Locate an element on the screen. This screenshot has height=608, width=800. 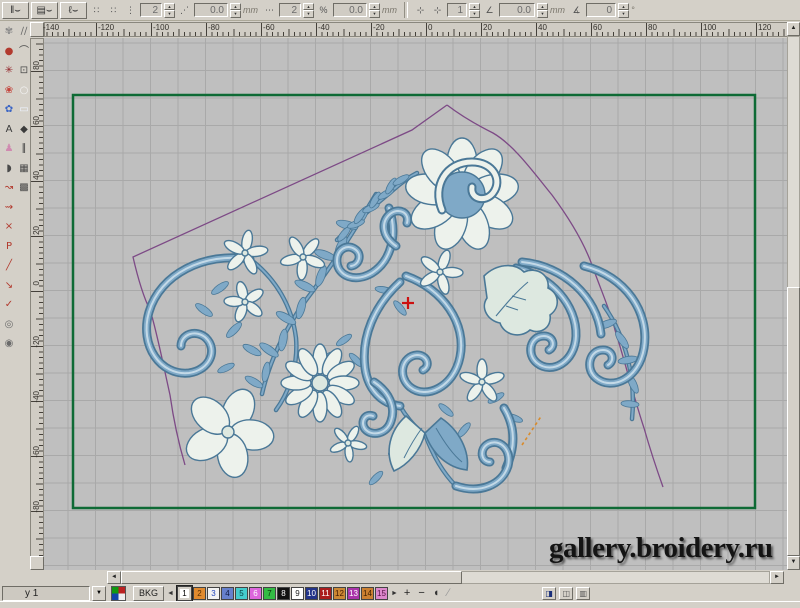
satin-stitch-button: ▤⌣ is located at coordinates (44, 10).